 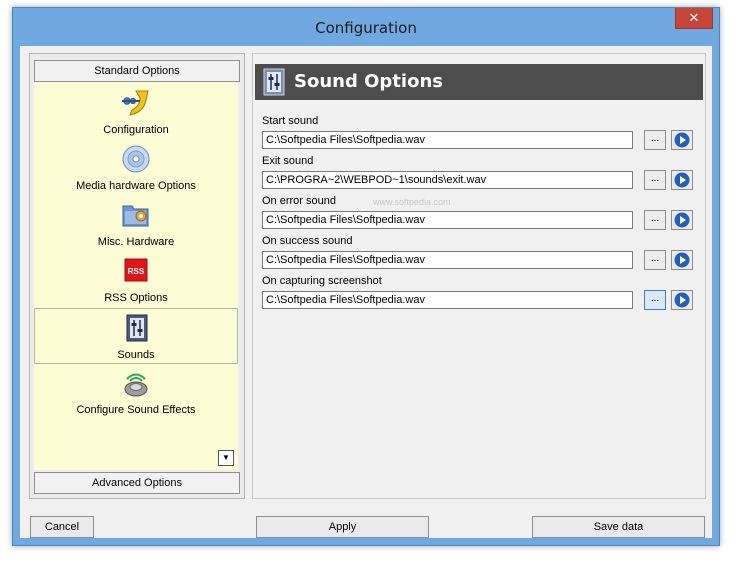 I want to click on advanced-options-header: Advanced Options, so click(x=137, y=483).